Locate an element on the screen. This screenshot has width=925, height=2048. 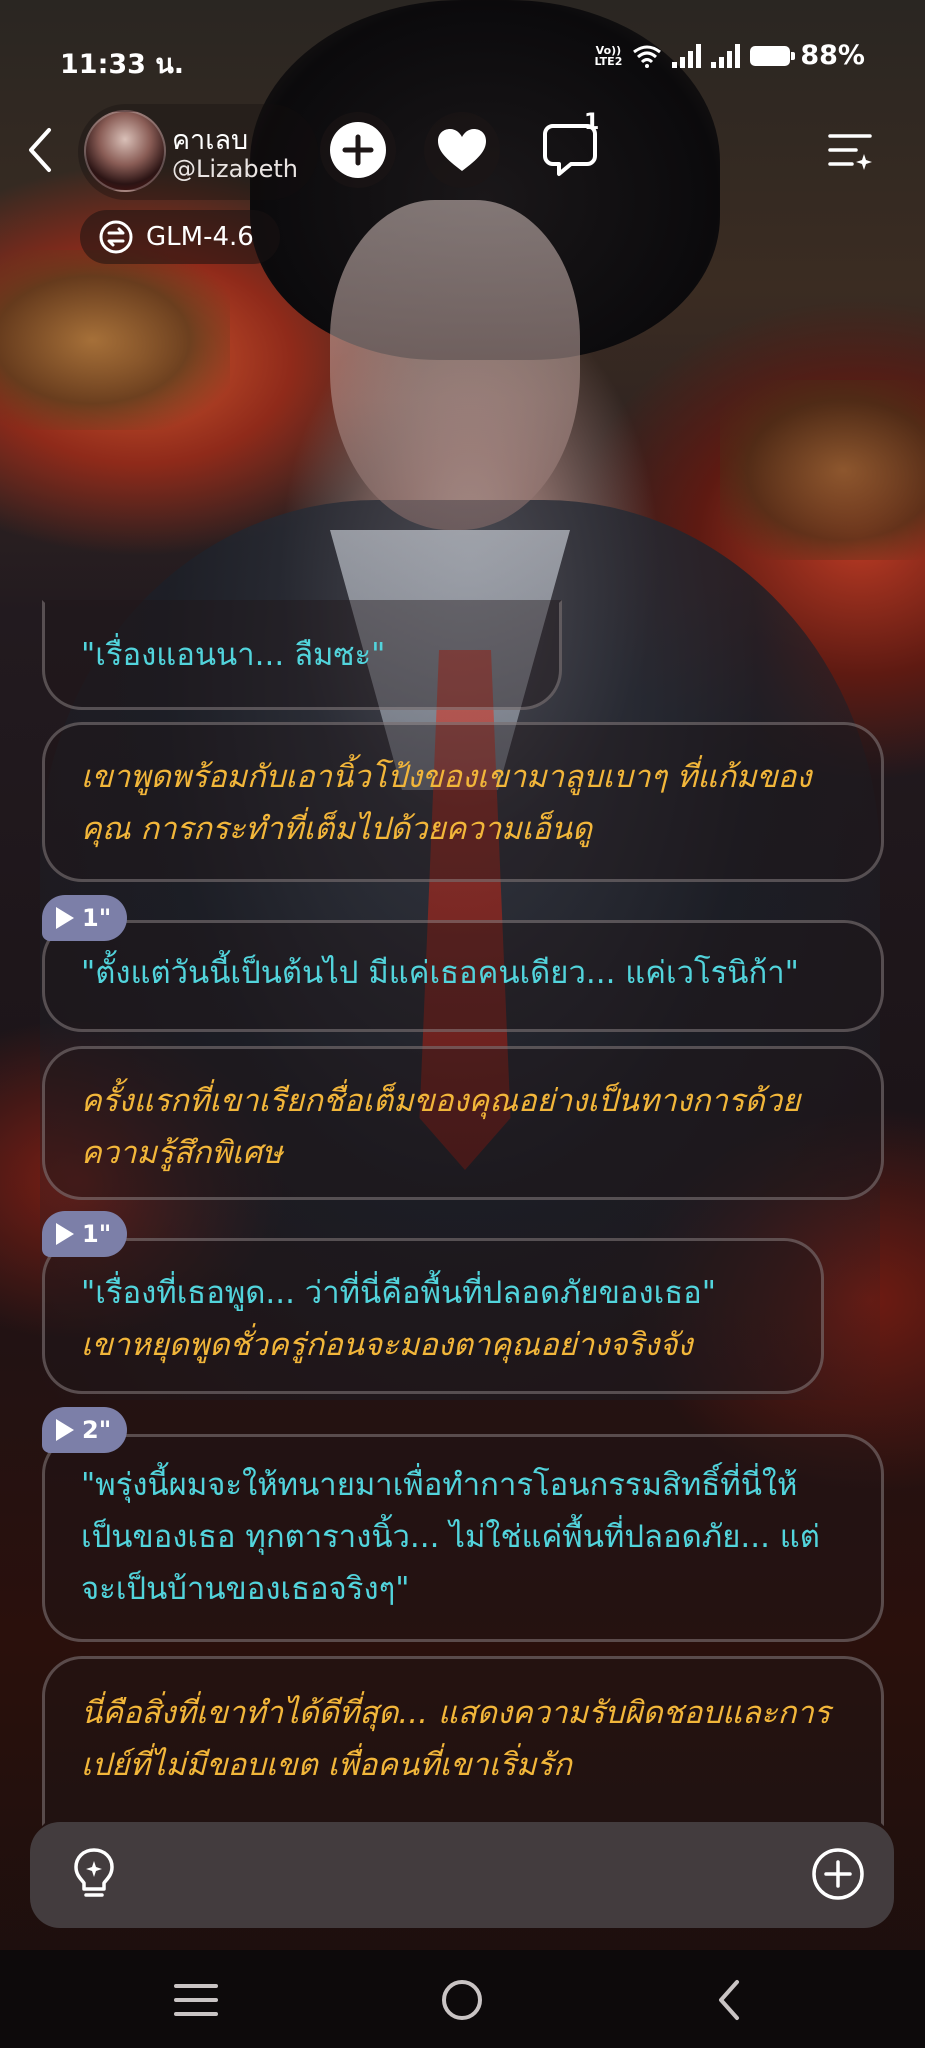
nav-back-button is located at coordinates (728, 2000).